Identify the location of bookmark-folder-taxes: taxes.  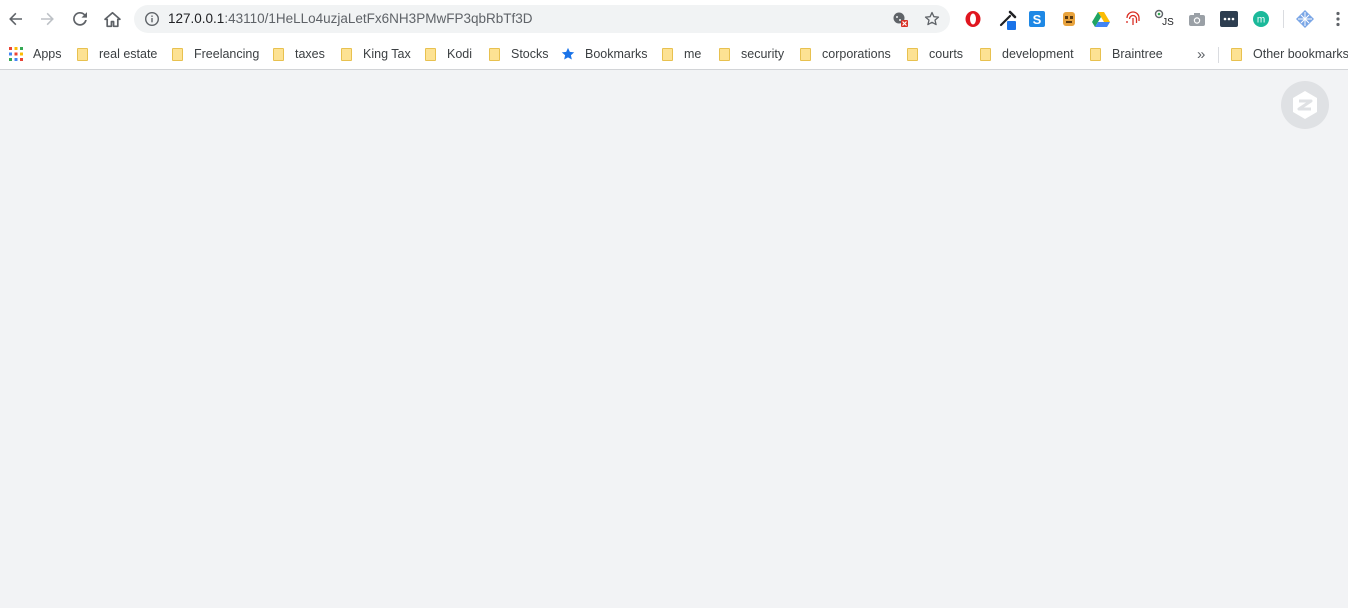
(297, 54).